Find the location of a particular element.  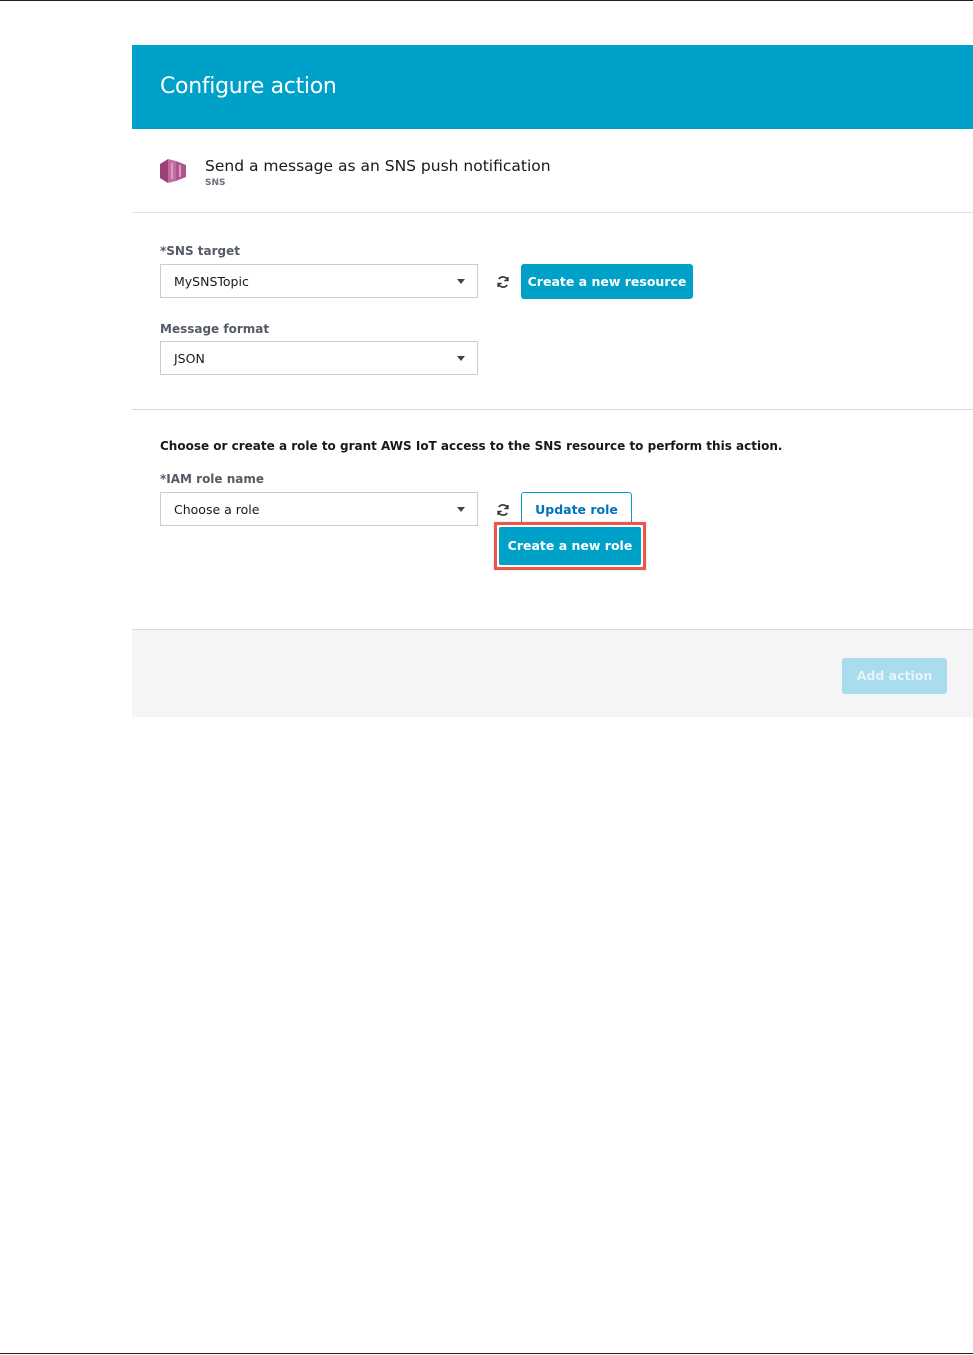

add-action-button: Add action is located at coordinates (894, 676).